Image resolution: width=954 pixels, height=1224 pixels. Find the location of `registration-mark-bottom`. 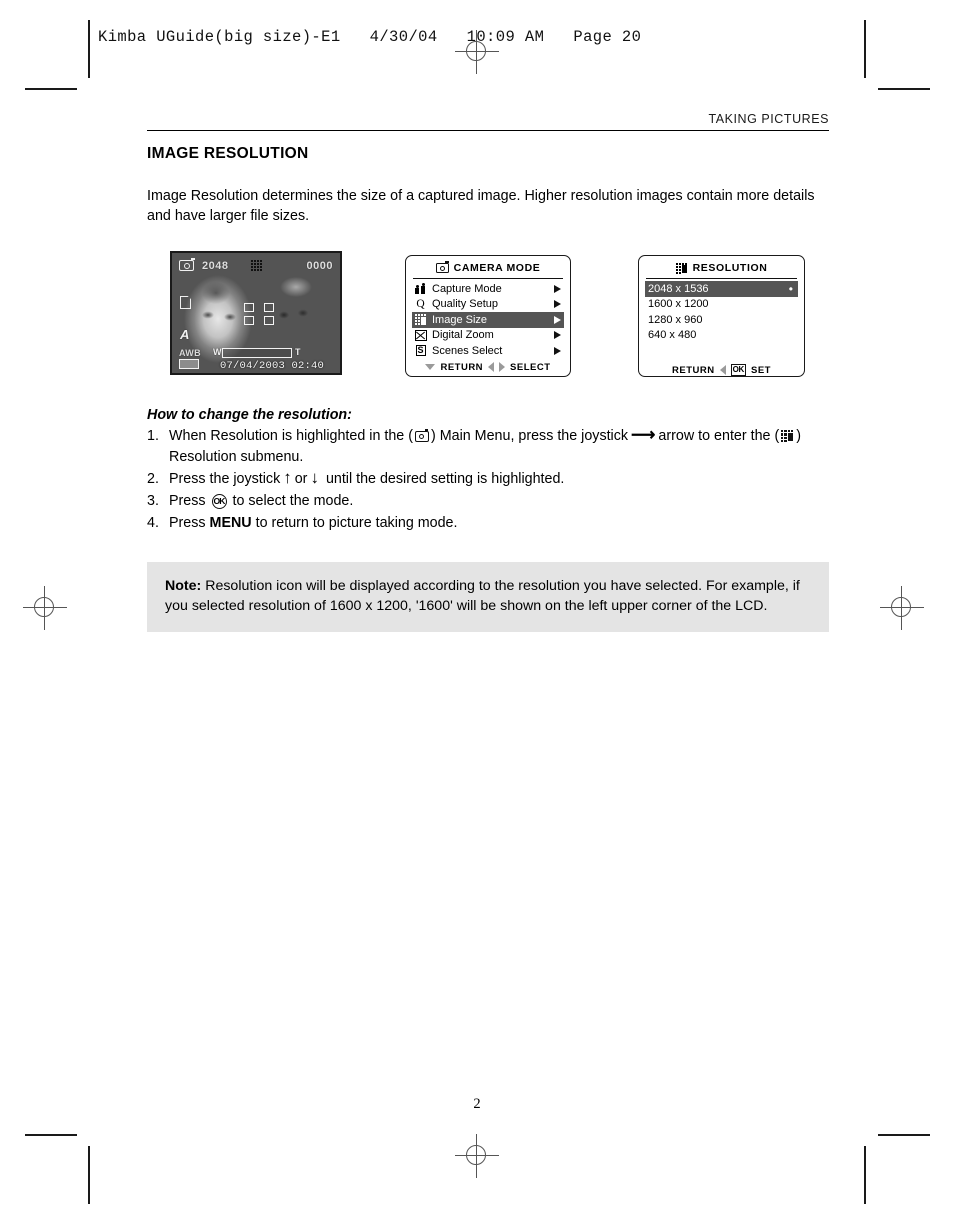

registration-mark-bottom is located at coordinates (477, 1156).